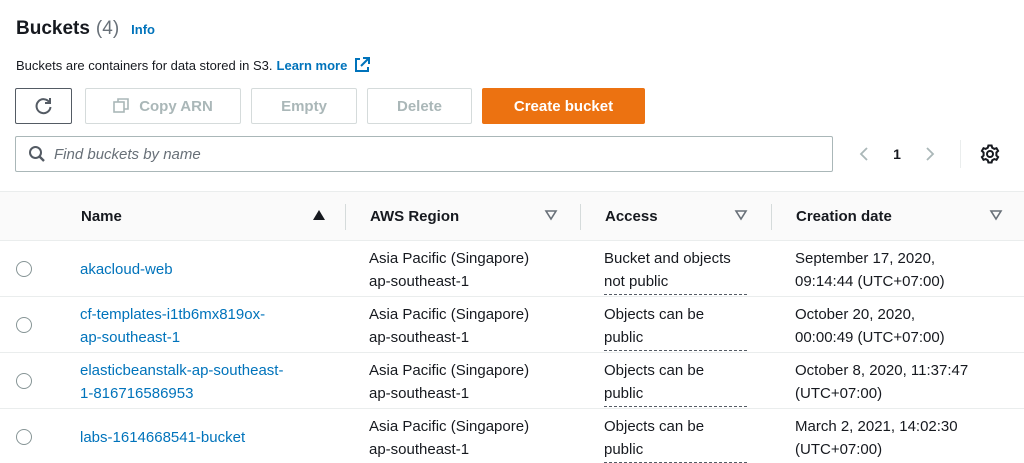 Image resolution: width=1024 pixels, height=463 pixels. I want to click on creation-date-line1: October 8, 2020, 11:37:47, so click(882, 370).